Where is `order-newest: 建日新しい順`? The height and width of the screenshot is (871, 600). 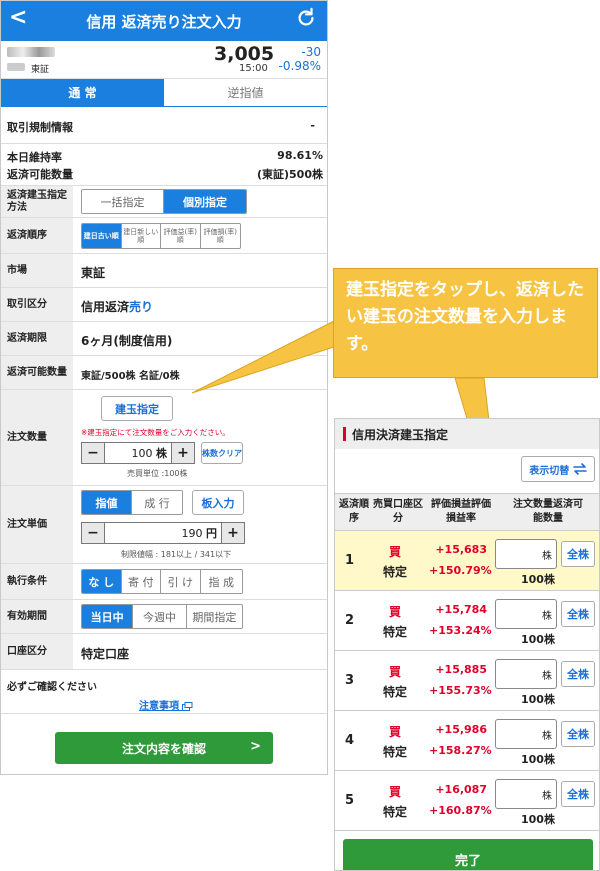
order-newest: 建日新しい順 is located at coordinates (141, 236).